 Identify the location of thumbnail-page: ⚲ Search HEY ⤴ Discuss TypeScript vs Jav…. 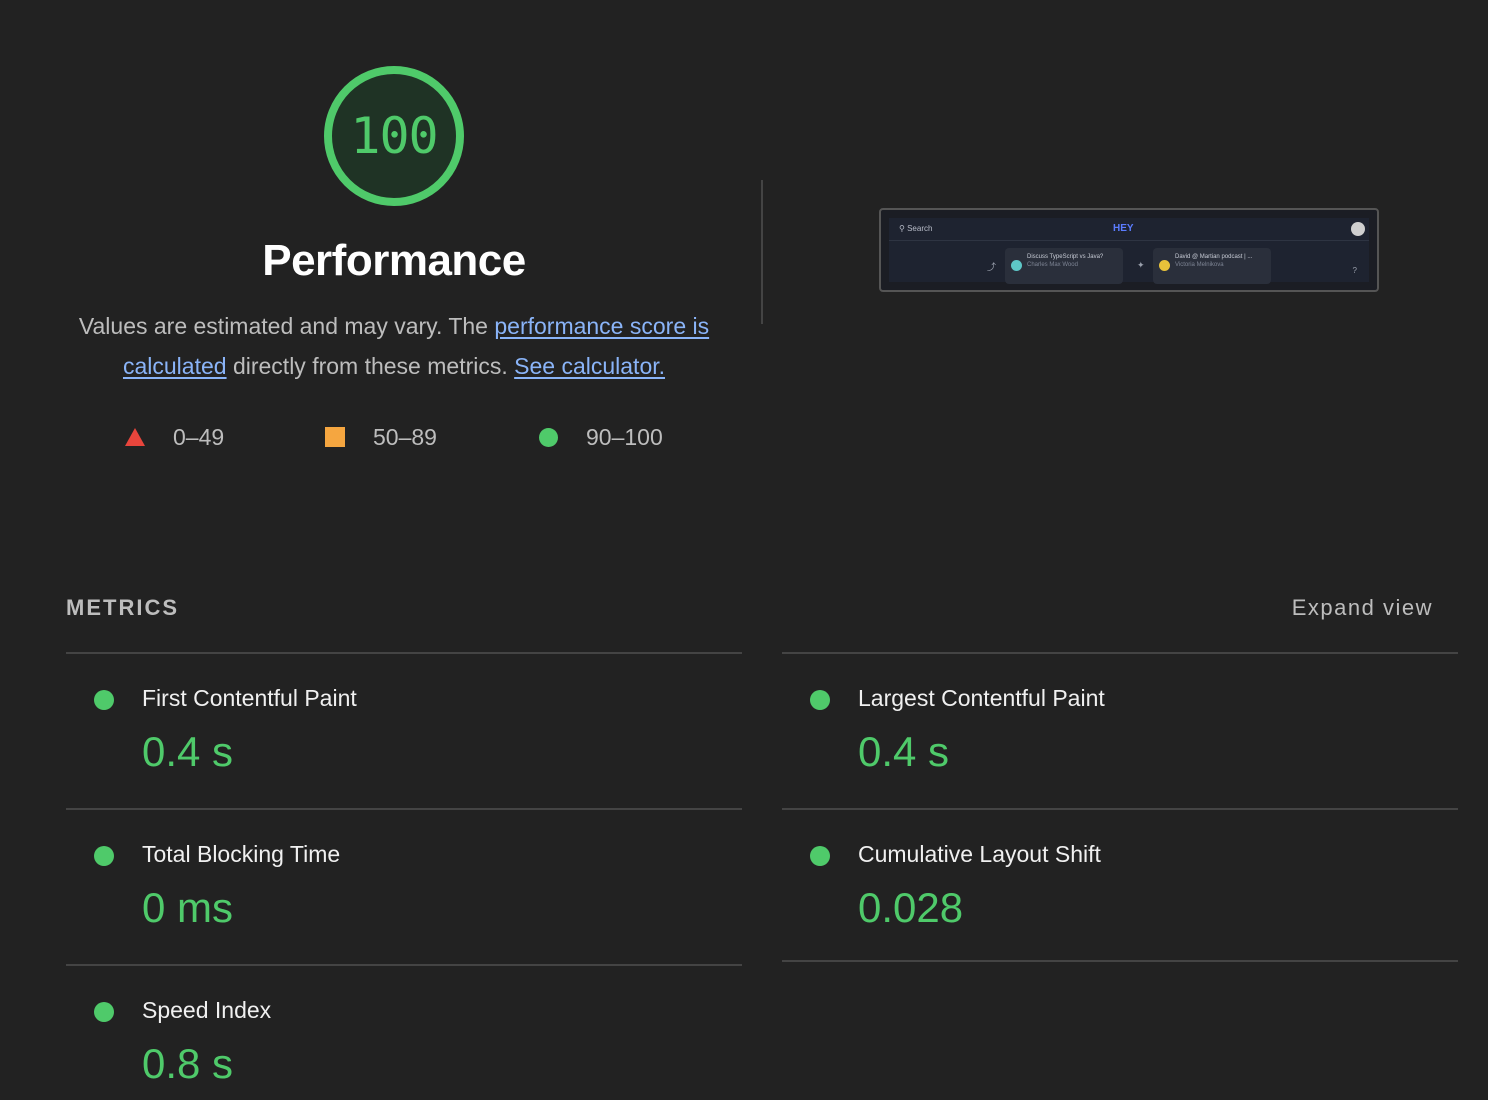
(1129, 251).